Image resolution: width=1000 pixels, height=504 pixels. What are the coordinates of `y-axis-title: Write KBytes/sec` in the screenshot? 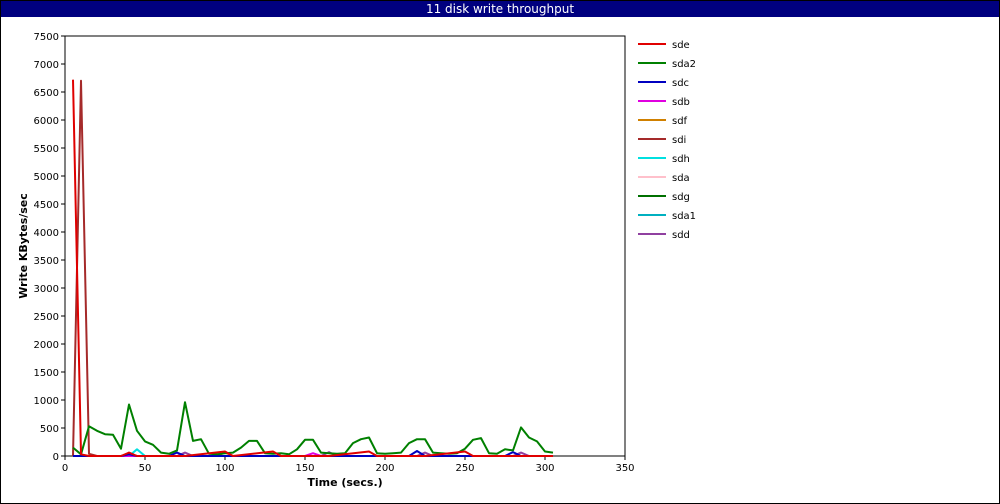 It's located at (23, 246).